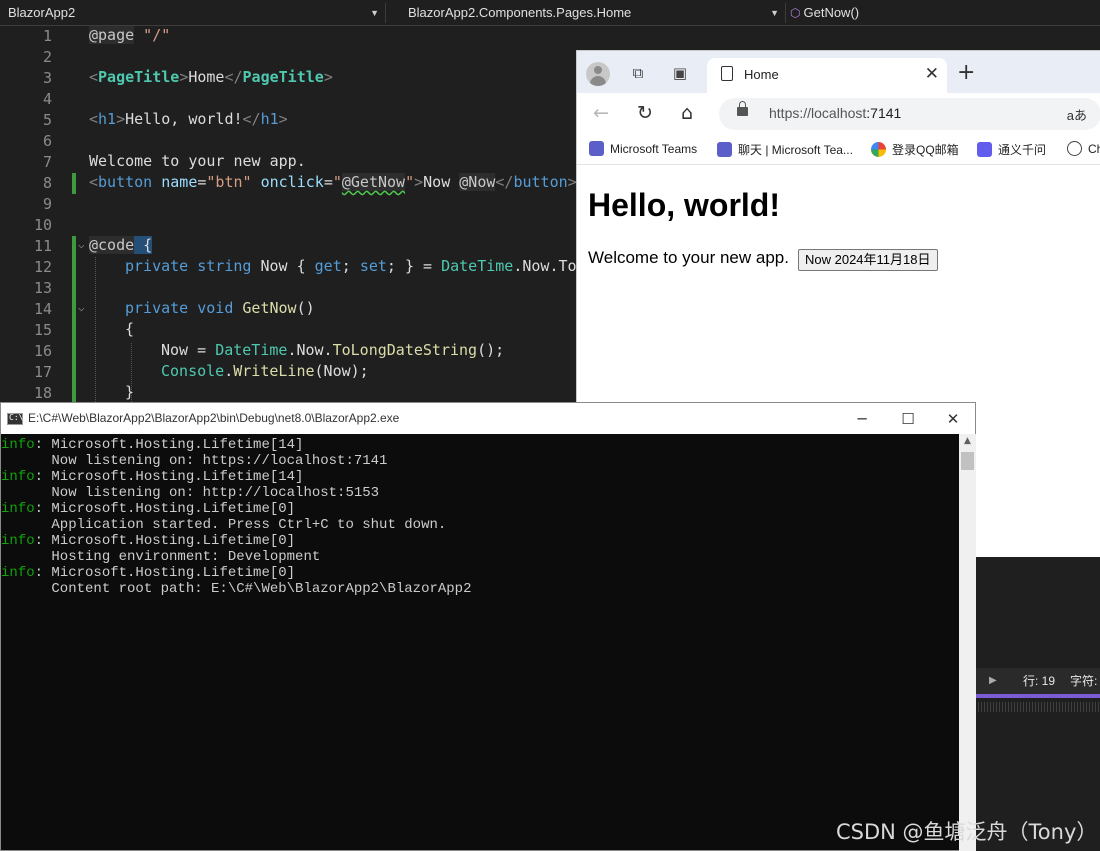 This screenshot has width=1100, height=851. Describe the element at coordinates (1011, 149) in the screenshot. I see `favorite-tongyi: 通义千问` at that location.